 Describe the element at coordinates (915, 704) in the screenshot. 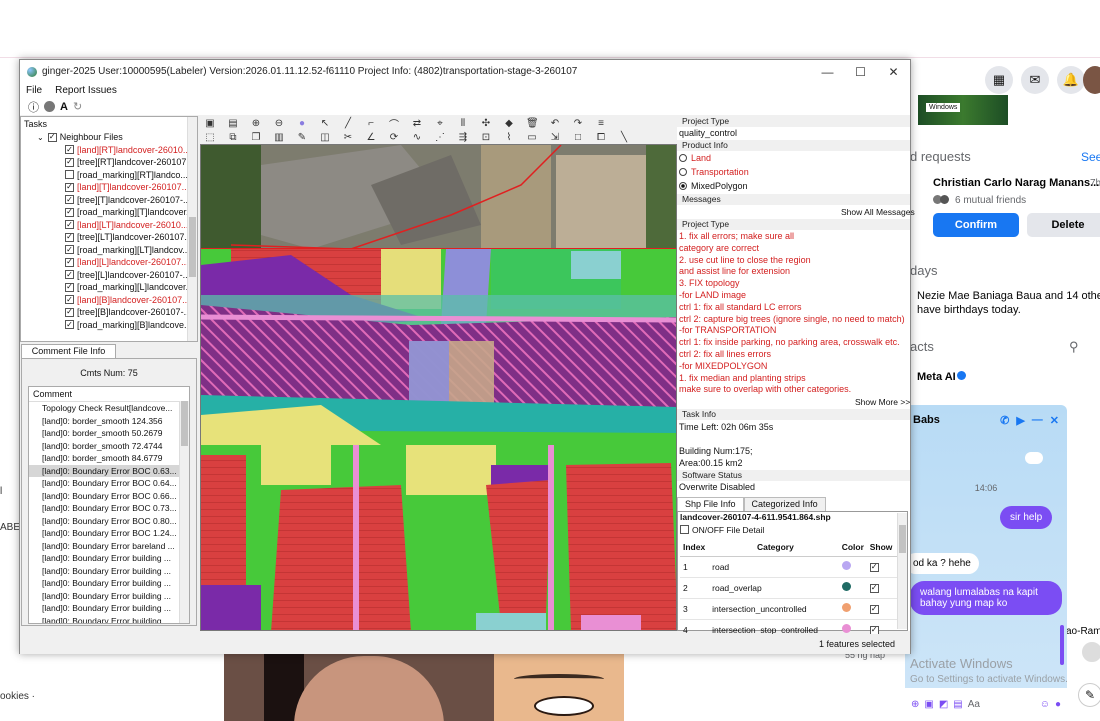

I see `plus-icon: ⊕` at that location.